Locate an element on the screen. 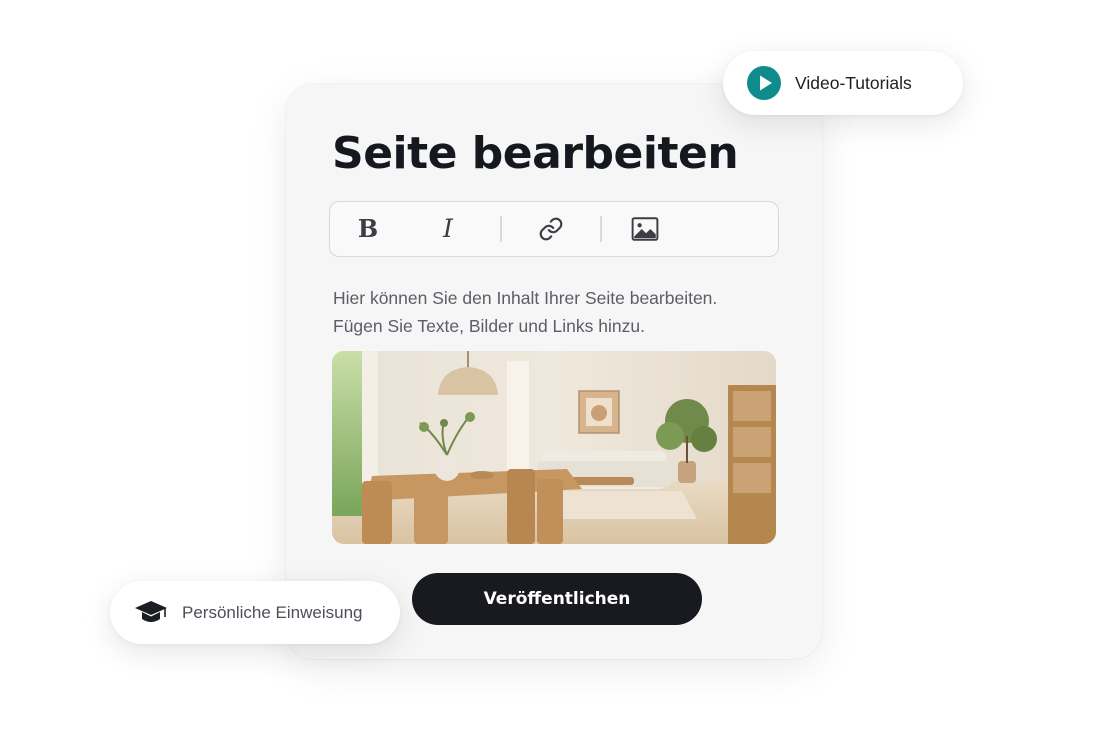 This screenshot has height=739, width=1100. bold-button: B is located at coordinates (368, 228).